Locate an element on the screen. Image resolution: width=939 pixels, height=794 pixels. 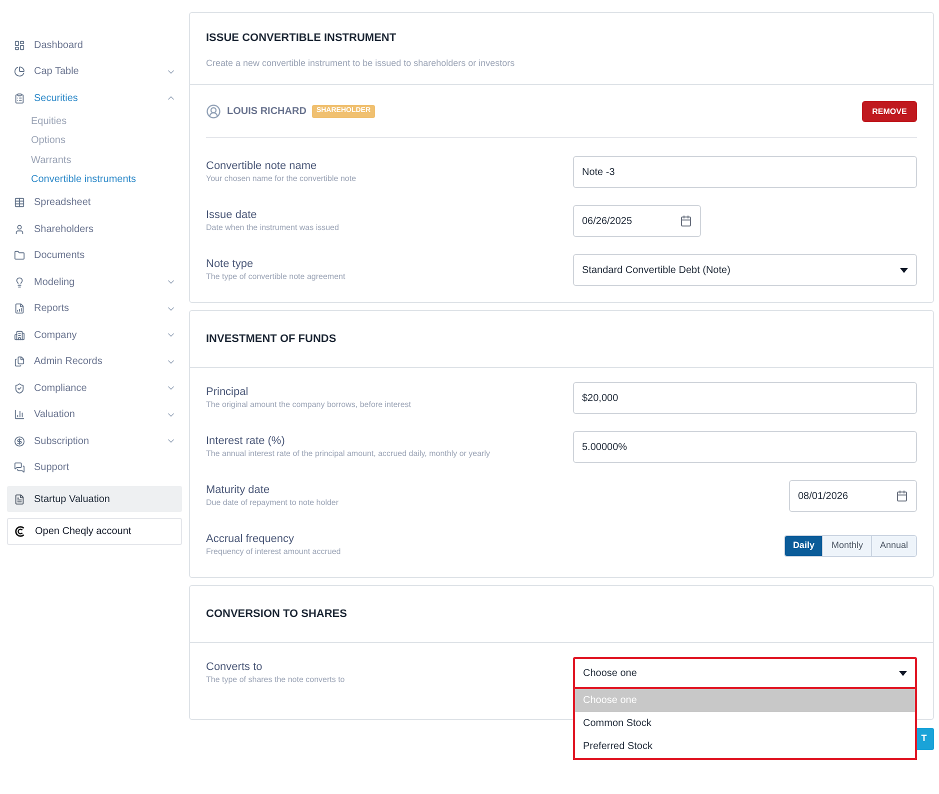
files-icon is located at coordinates (19, 362).